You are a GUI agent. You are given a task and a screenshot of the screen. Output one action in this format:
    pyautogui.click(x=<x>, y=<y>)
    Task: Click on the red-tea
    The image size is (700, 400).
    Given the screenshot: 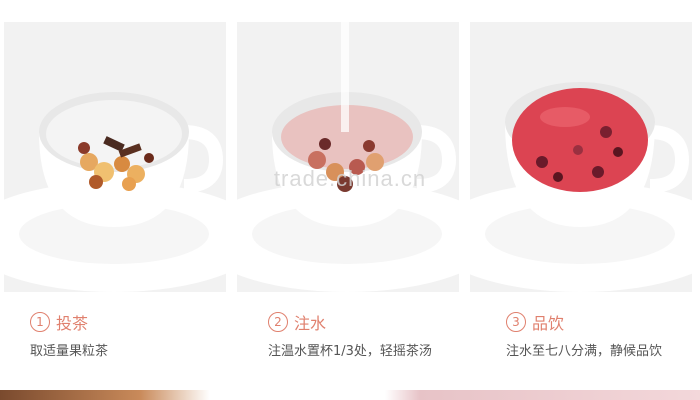 What is the action you would take?
    pyautogui.click(x=580, y=140)
    